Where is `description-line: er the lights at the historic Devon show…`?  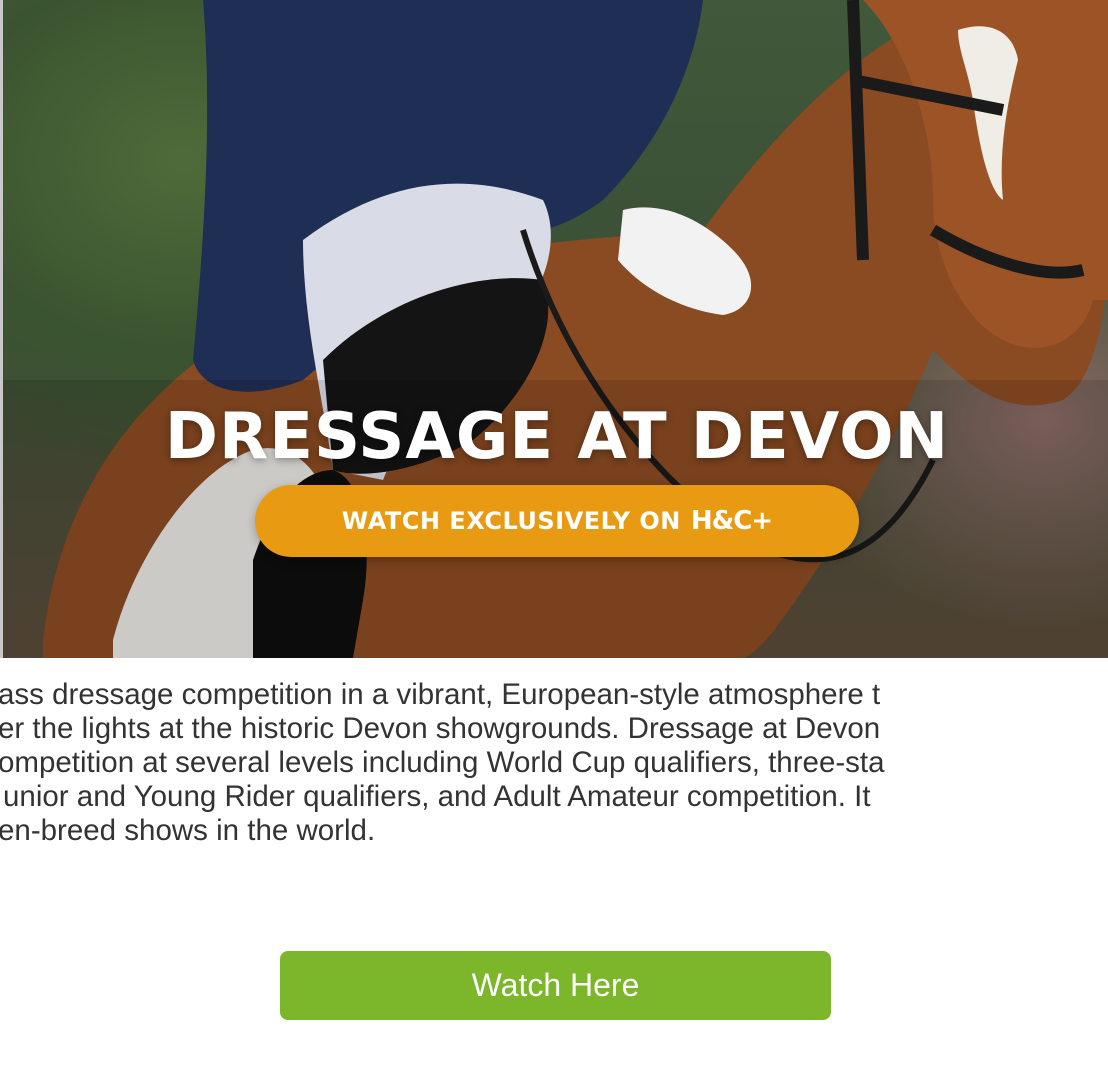 description-line: er the lights at the historic Devon show… is located at coordinates (440, 728).